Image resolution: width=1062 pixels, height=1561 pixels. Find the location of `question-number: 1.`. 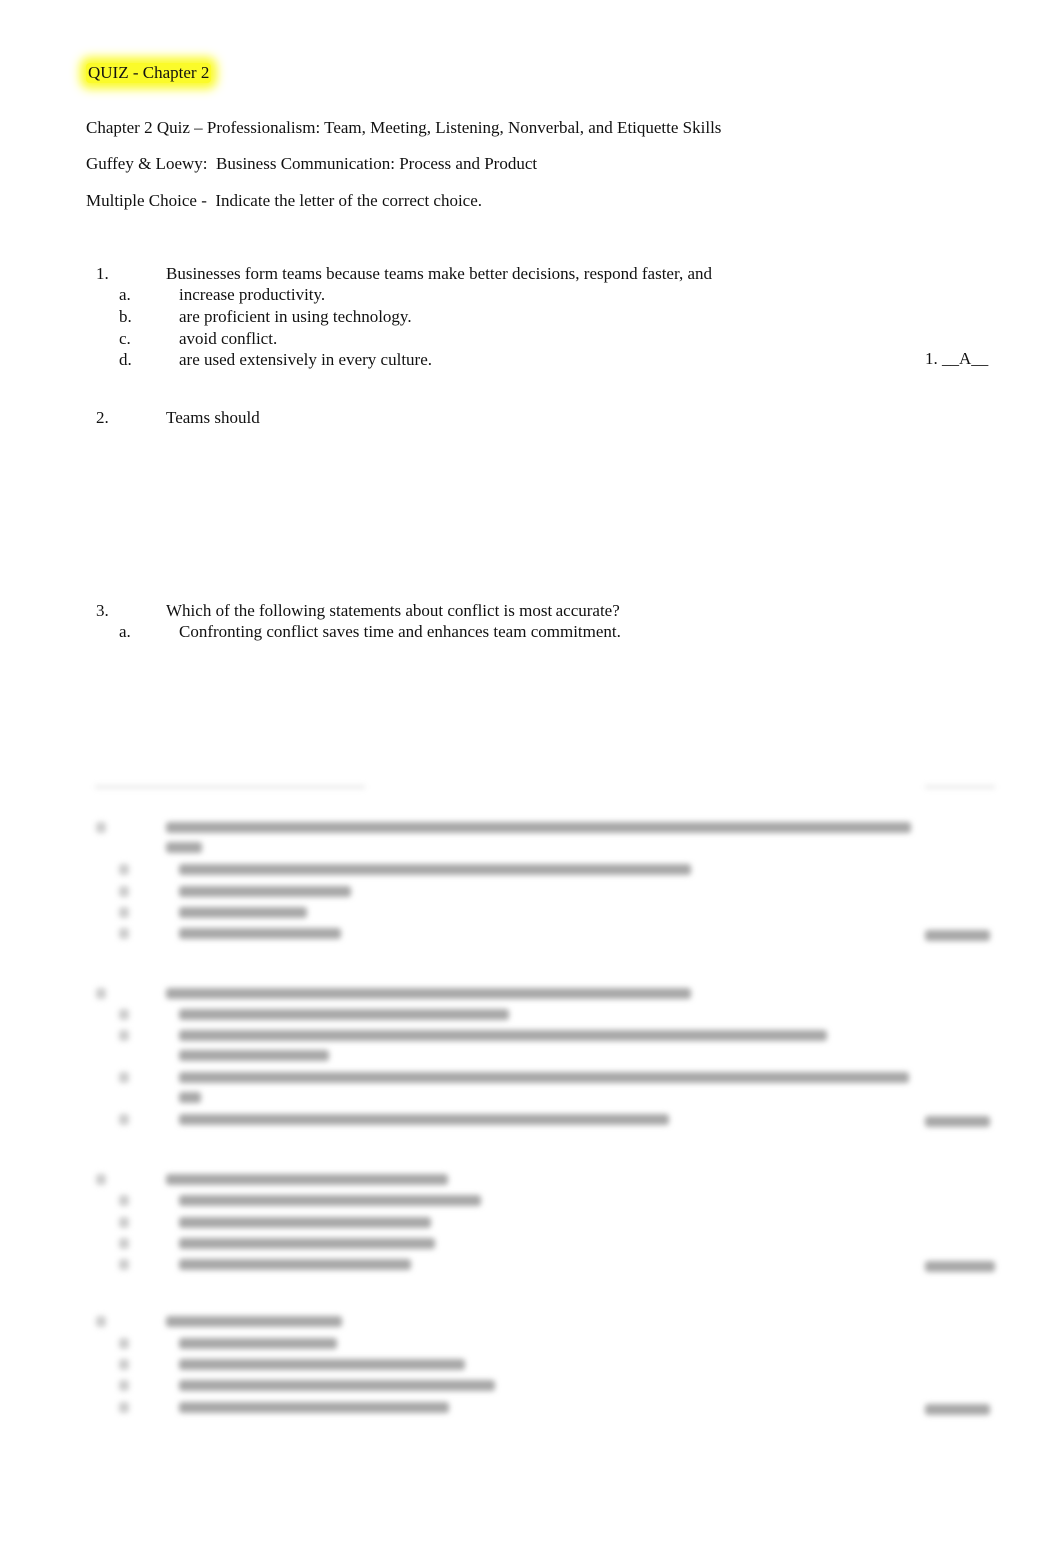

question-number: 1. is located at coordinates (102, 273).